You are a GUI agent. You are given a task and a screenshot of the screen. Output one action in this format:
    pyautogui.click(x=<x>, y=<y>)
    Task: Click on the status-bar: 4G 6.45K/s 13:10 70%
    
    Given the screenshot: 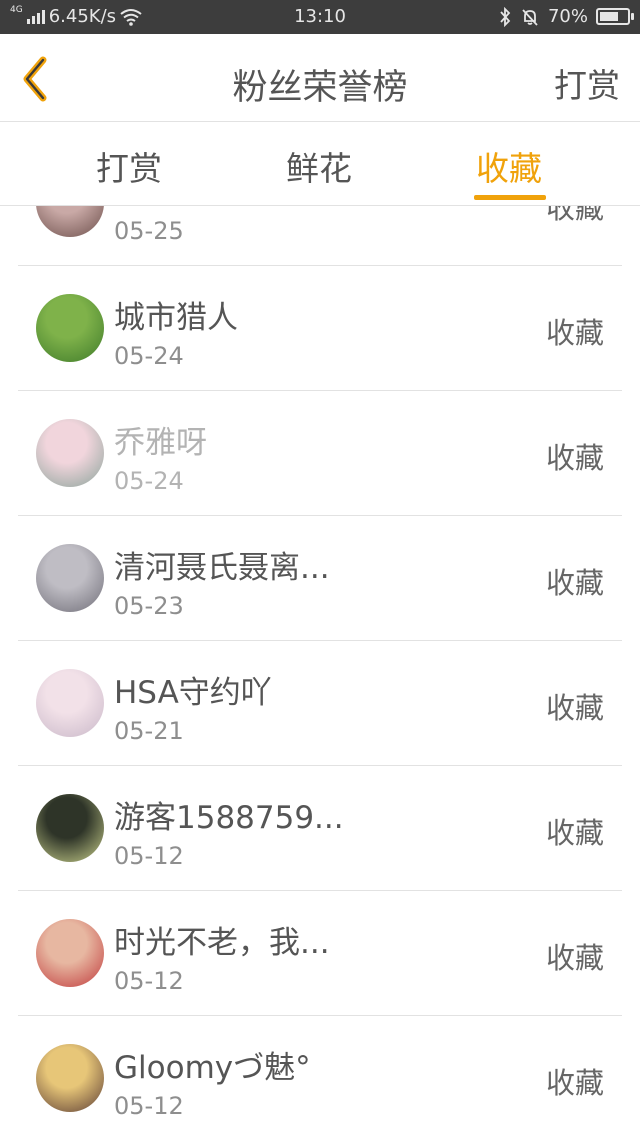 What is the action you would take?
    pyautogui.click(x=320, y=17)
    